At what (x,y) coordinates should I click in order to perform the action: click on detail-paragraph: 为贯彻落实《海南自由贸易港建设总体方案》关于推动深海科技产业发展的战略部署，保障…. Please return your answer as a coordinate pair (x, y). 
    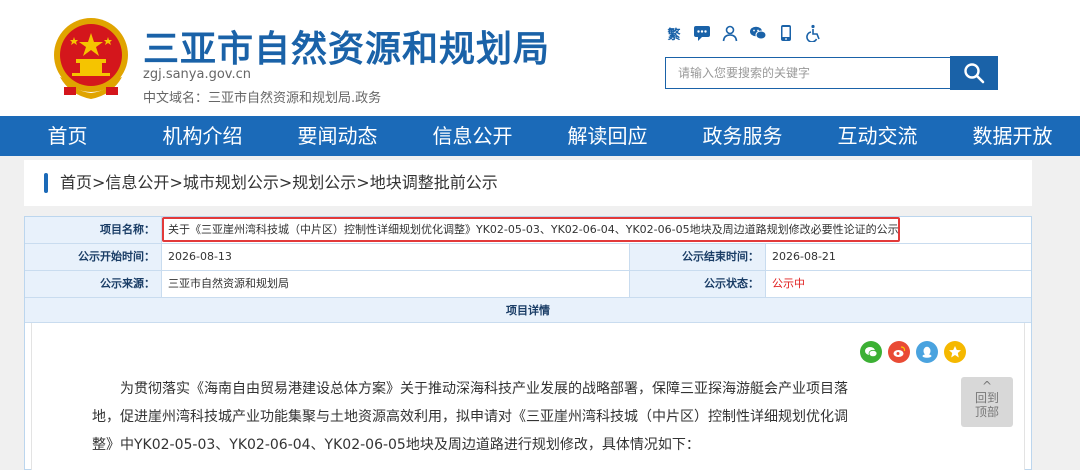
    Looking at the image, I should click on (470, 417).